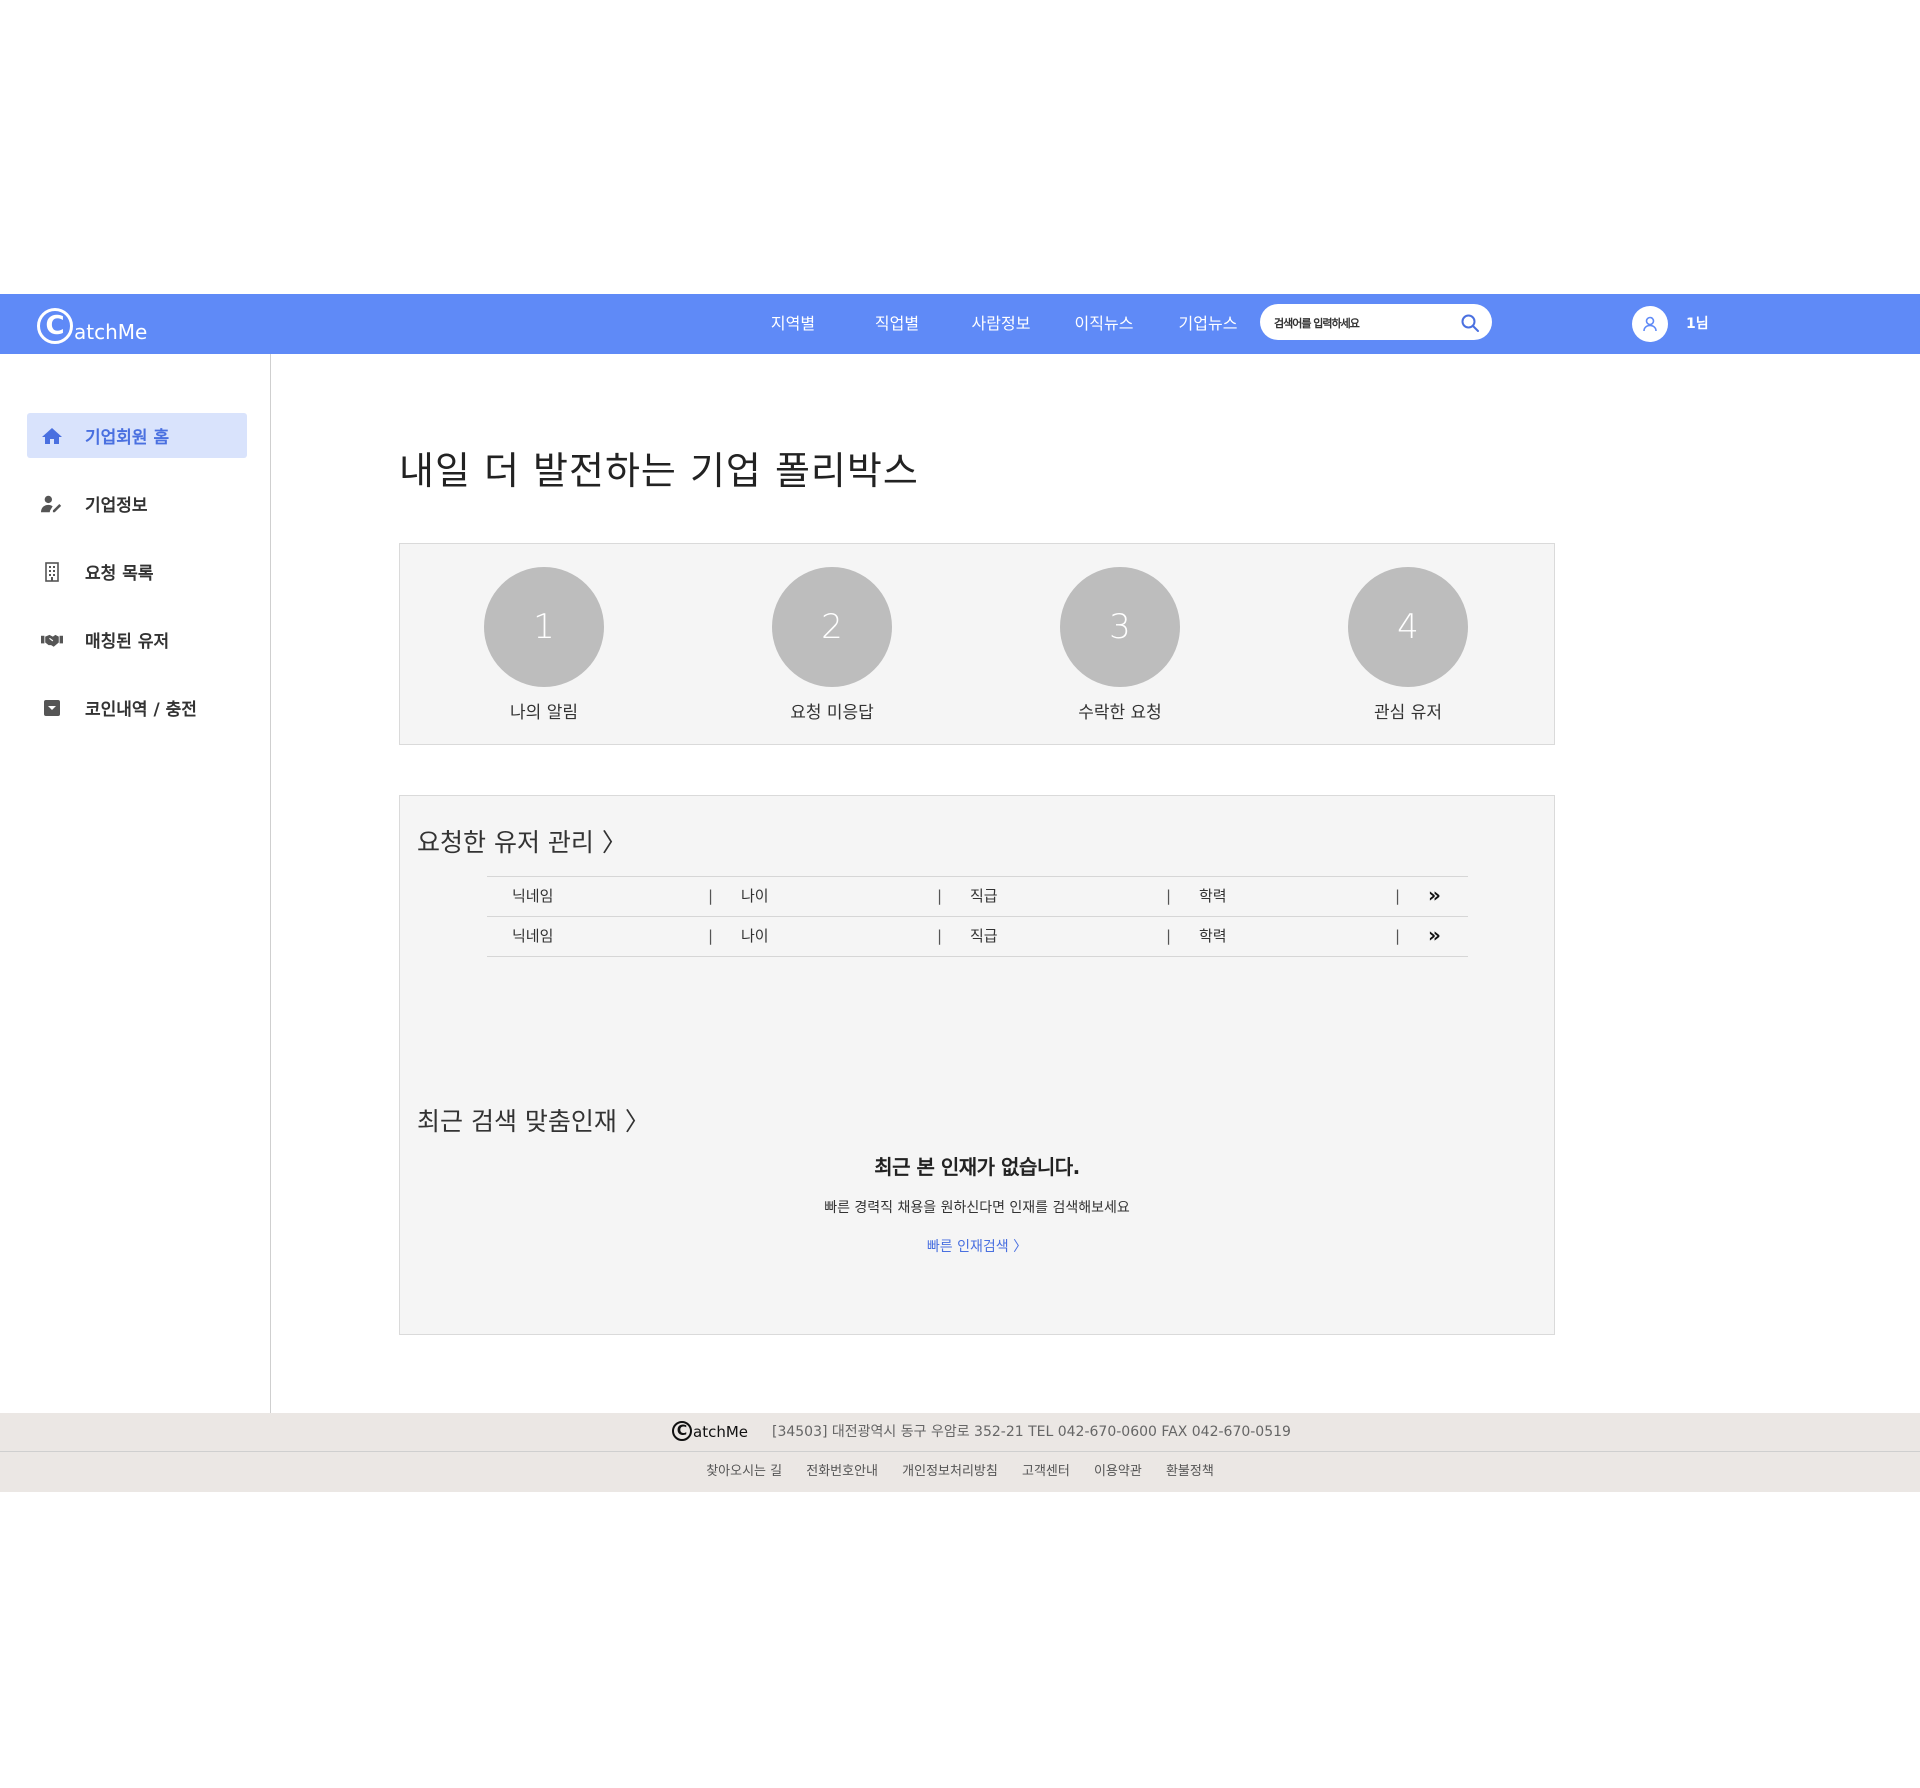  I want to click on footer-logo: C atchMe, so click(710, 1431).